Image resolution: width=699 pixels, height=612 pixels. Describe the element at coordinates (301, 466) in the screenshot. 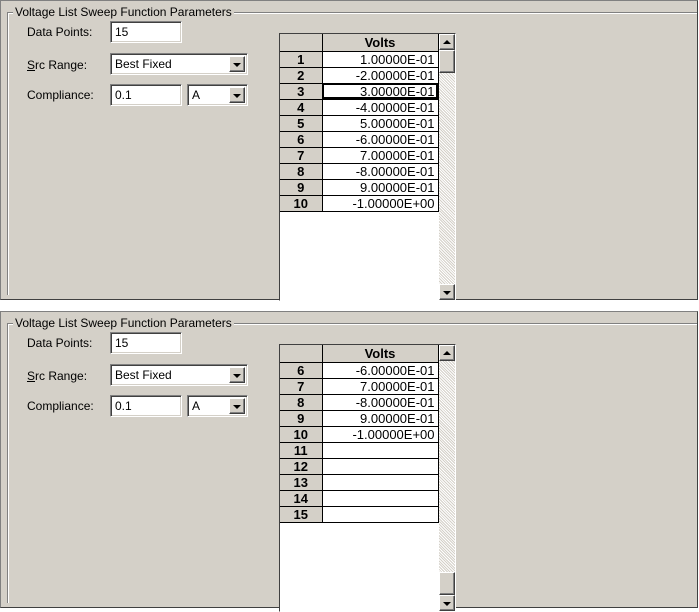

I see `row-number: 12` at that location.